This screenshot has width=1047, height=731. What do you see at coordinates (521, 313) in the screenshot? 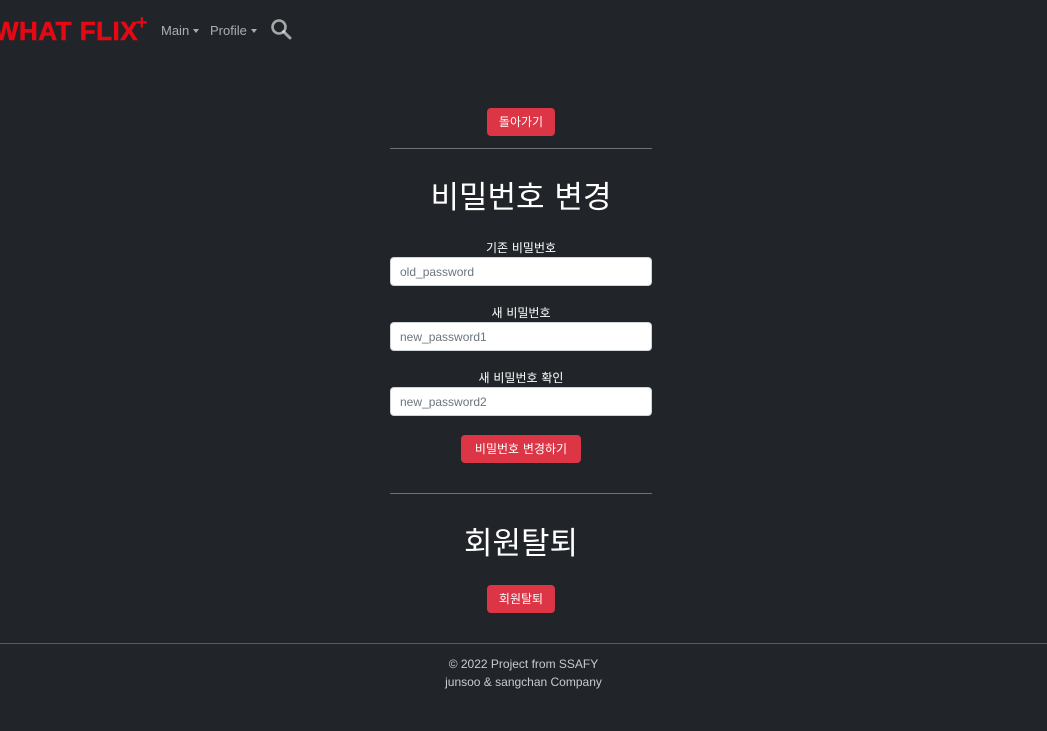
I see `new-password-label: 새 비밀번호` at bounding box center [521, 313].